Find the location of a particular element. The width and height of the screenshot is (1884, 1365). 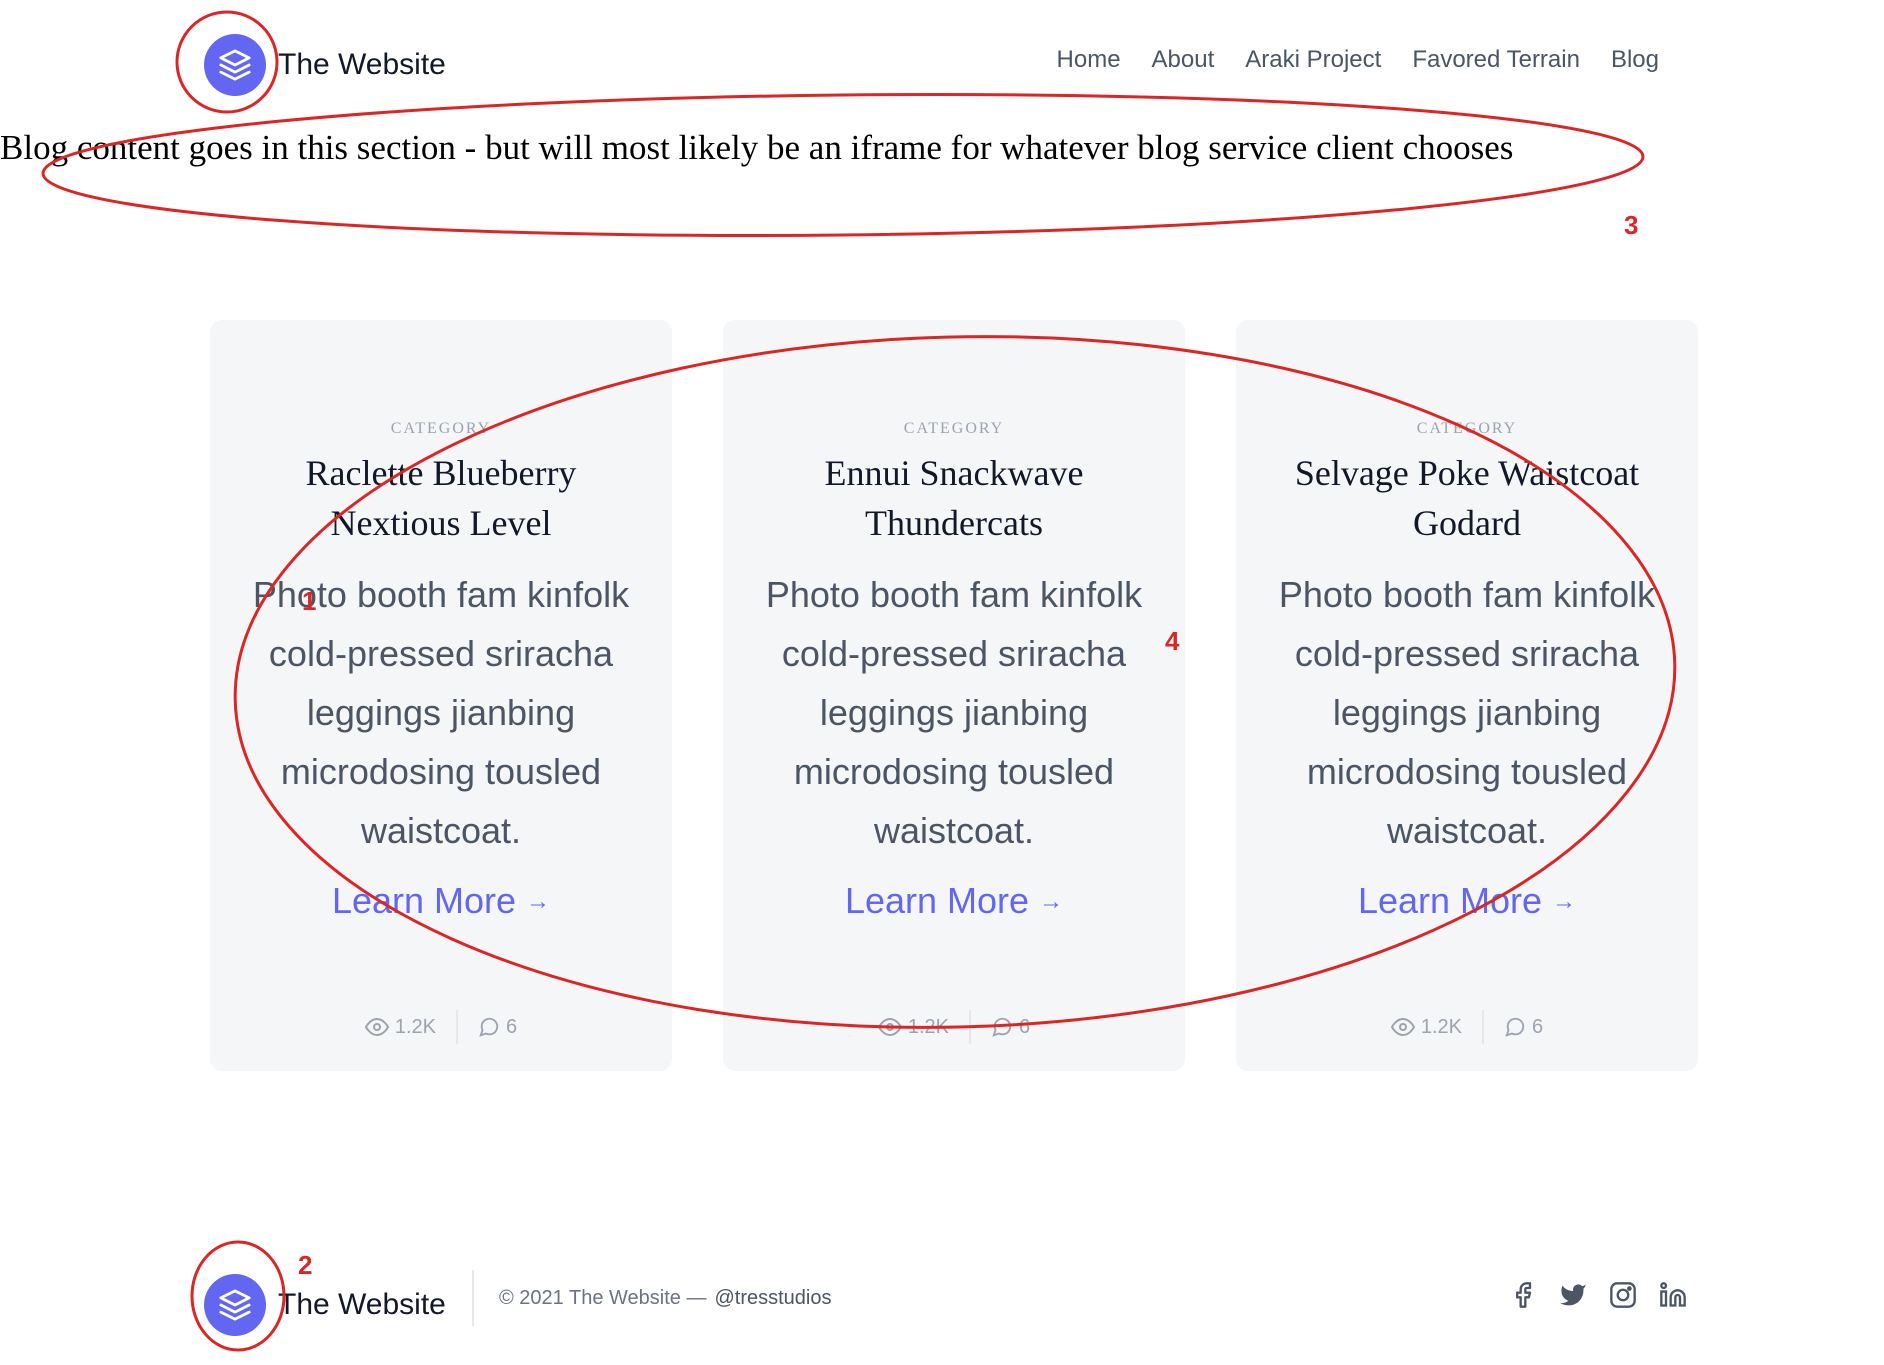

footer-copyright: © 2021 The Website — @tresstudios is located at coordinates (665, 1298).